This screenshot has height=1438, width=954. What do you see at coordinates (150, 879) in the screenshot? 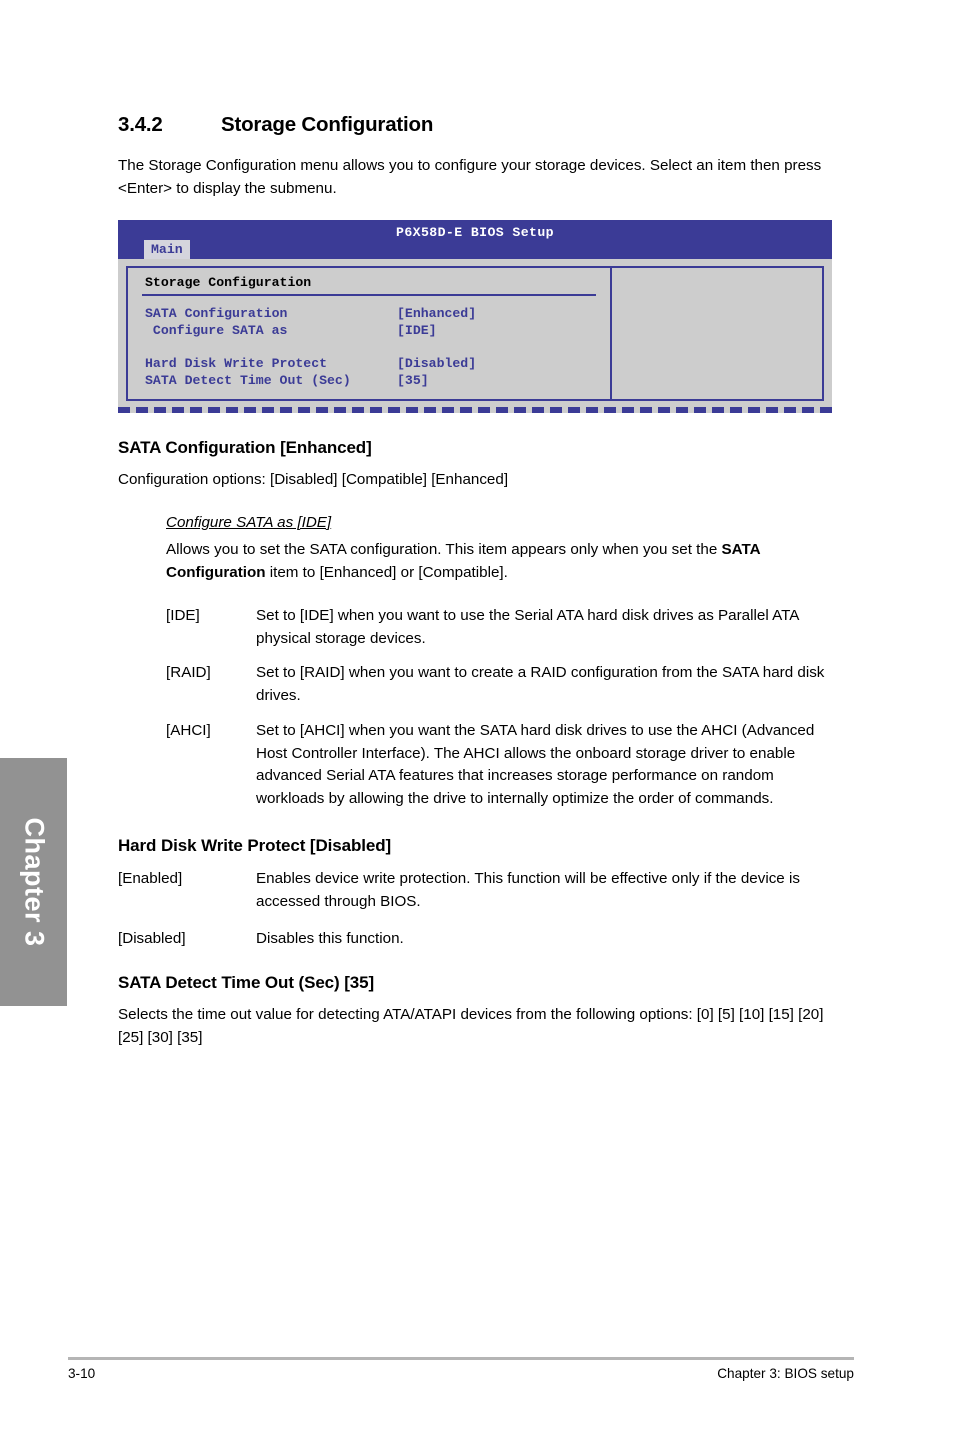
I see `definition-term: [Enabled]` at bounding box center [150, 879].